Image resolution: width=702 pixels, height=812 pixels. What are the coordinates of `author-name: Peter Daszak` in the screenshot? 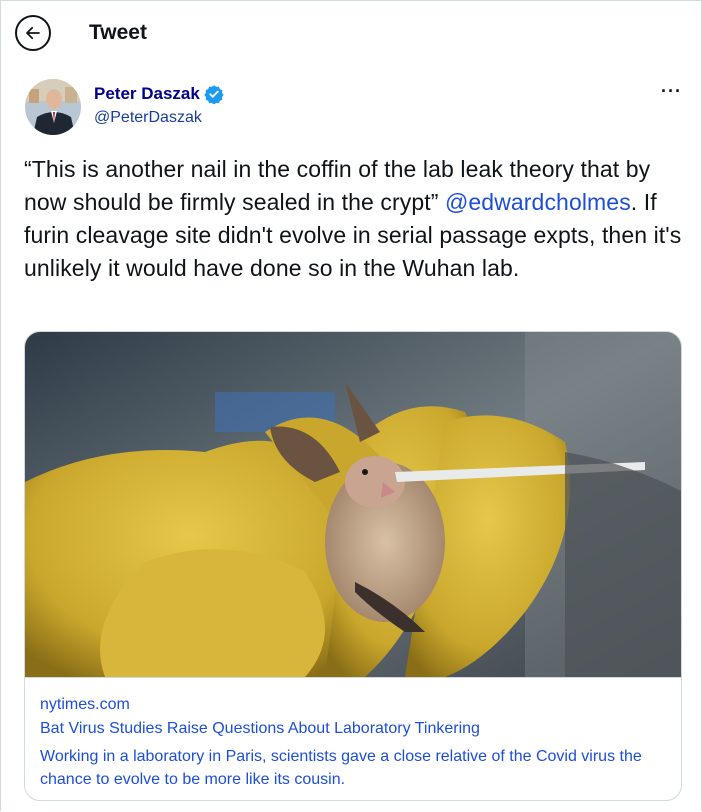 It's located at (159, 94).